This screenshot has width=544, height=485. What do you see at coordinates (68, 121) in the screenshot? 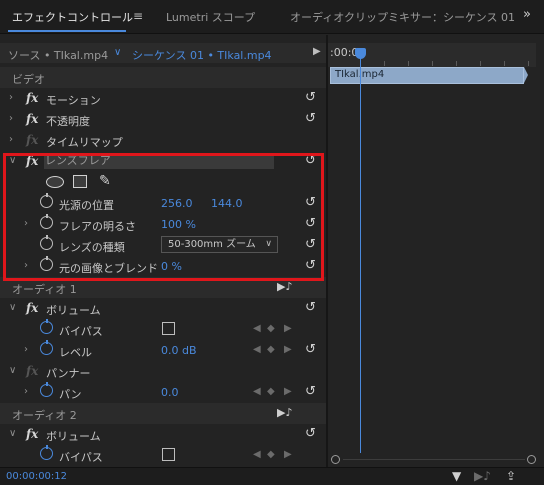
I see `effect-name-opacity: 不透明度` at bounding box center [68, 121].